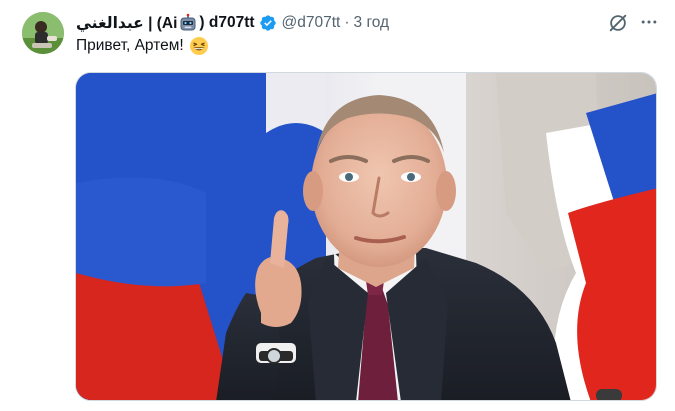 The width and height of the screenshot is (675, 411). Describe the element at coordinates (311, 23) in the screenshot. I see `author-handle: @d707tt` at that location.